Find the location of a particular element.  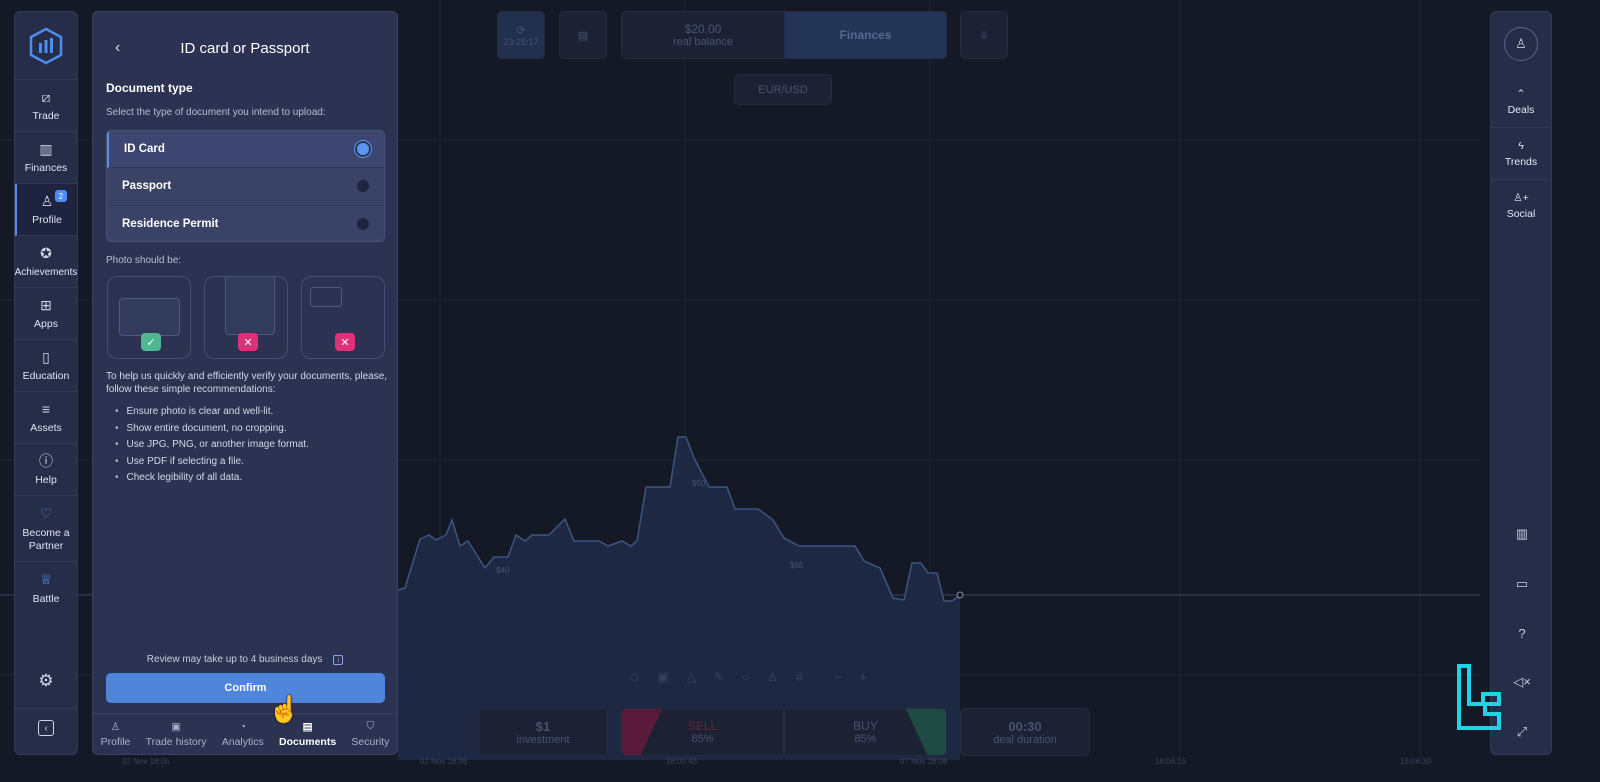

assets-icon: ≡ is located at coordinates (46, 408).